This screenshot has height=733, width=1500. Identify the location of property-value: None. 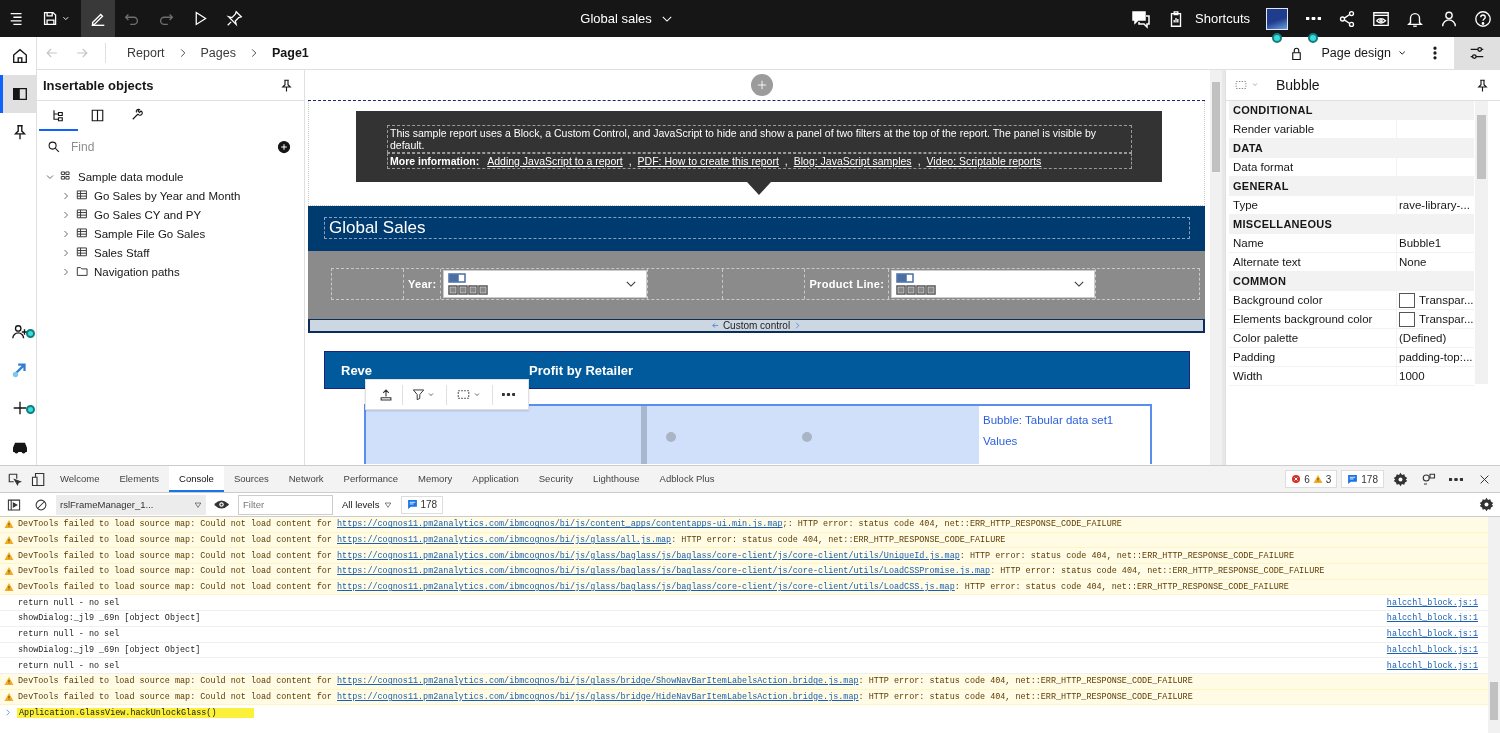
(1435, 262).